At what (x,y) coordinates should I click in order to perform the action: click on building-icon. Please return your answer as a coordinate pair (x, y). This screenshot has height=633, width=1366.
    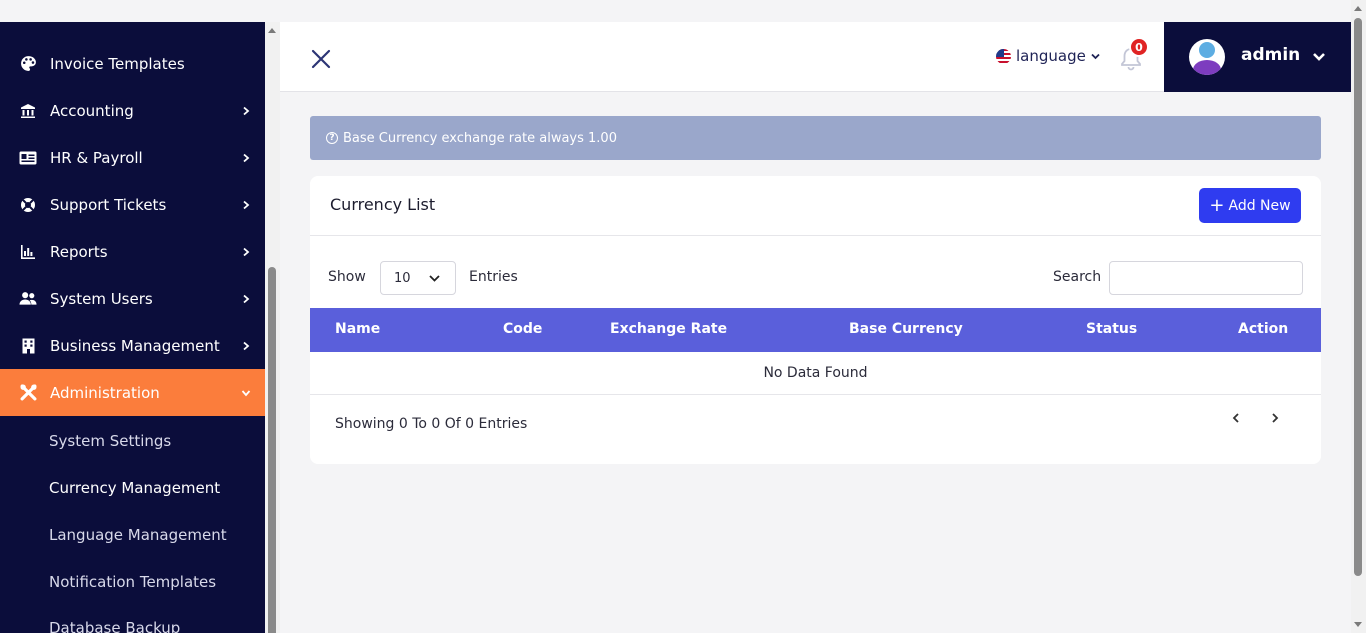
    Looking at the image, I should click on (28, 346).